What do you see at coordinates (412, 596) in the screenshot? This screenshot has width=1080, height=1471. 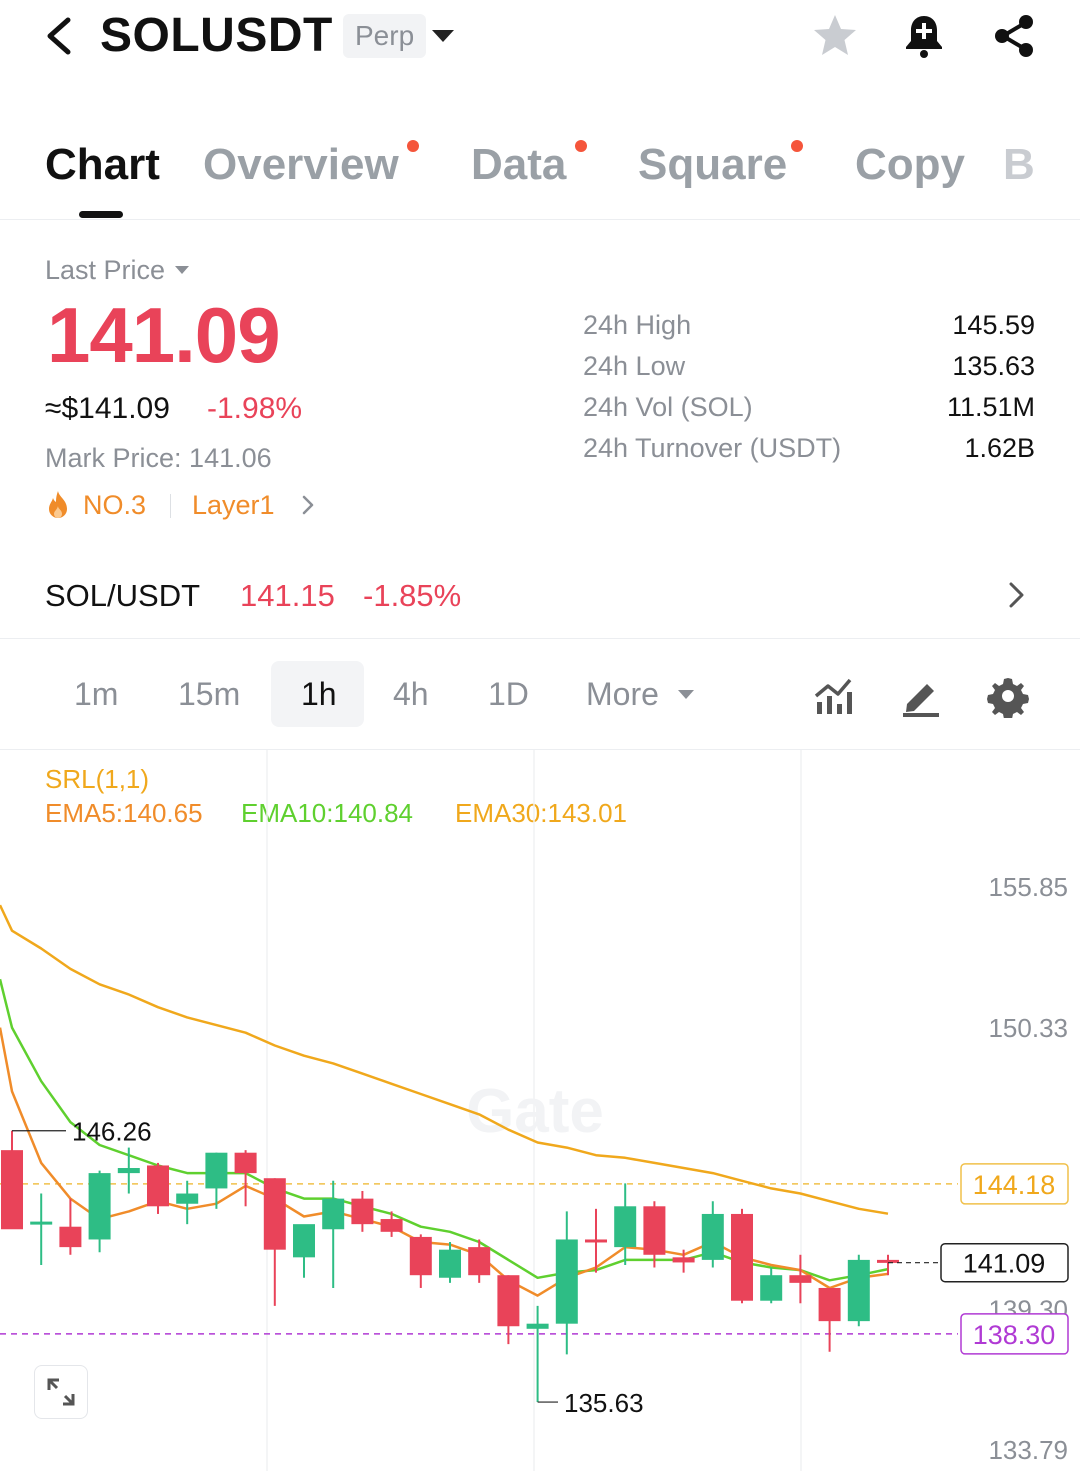 I see `spot-change-percent: -1.85%` at bounding box center [412, 596].